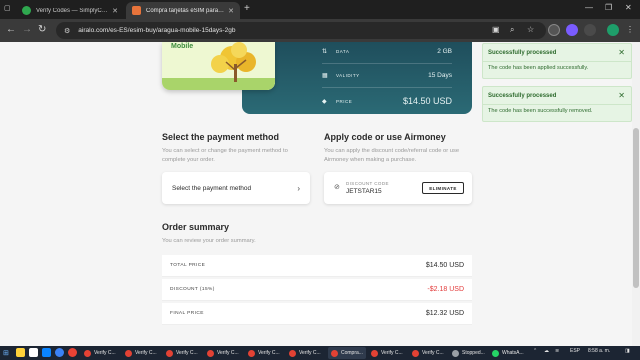  I want to click on summary-label: TOTAL PRICE, so click(188, 265).